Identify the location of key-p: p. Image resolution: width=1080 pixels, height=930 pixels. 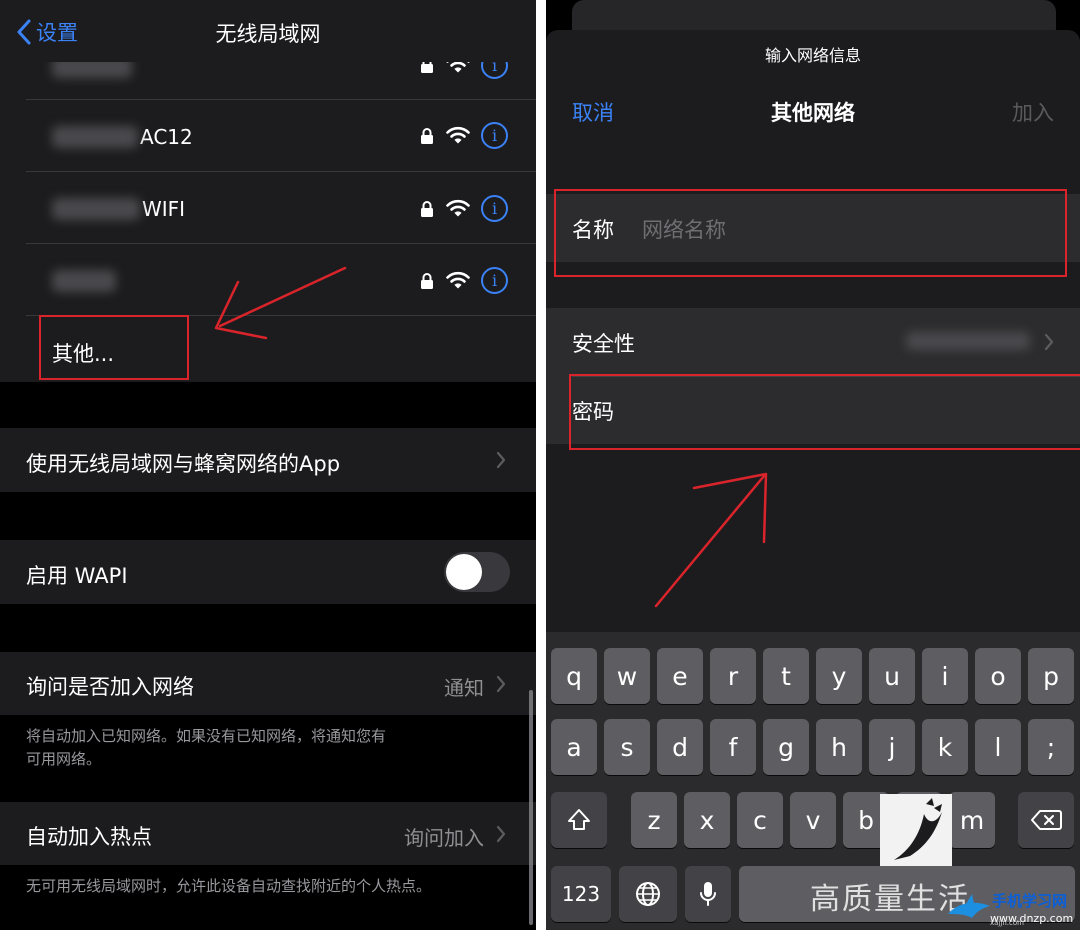
(1051, 676).